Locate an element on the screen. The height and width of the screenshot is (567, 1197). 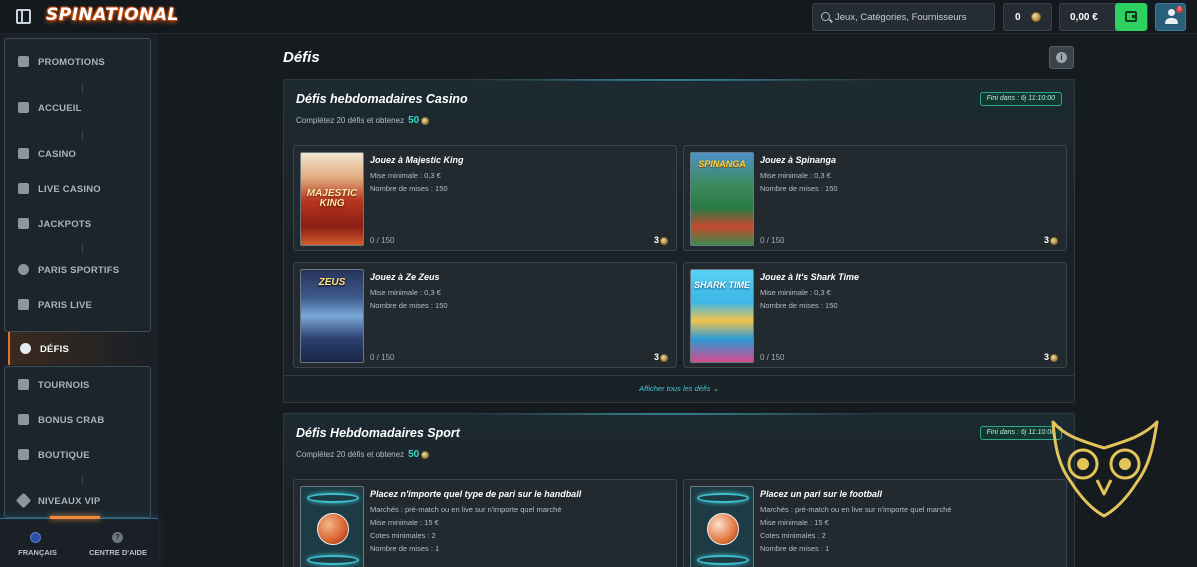
info-icon: i is located at coordinates (1061, 57).